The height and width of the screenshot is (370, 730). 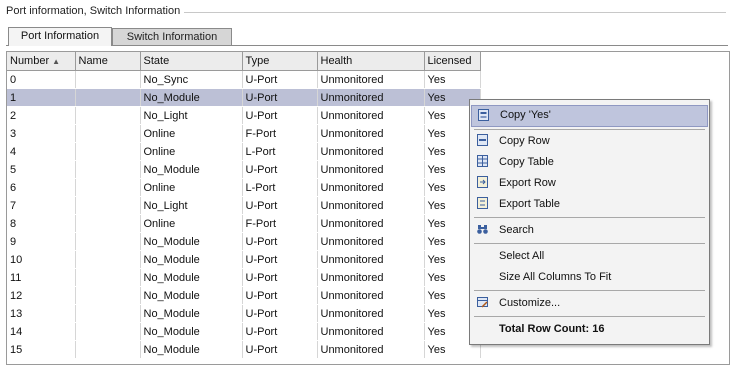 I want to click on table-row: 4 Online L-Port Unmonitored Yes, so click(x=244, y=151).